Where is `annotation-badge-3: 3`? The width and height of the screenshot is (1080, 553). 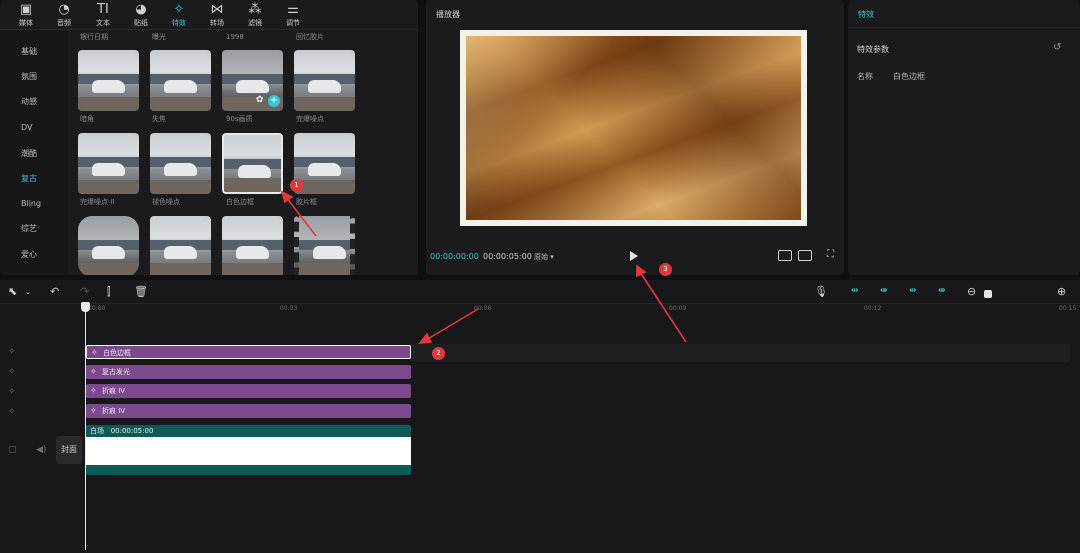 annotation-badge-3: 3 is located at coordinates (665, 269).